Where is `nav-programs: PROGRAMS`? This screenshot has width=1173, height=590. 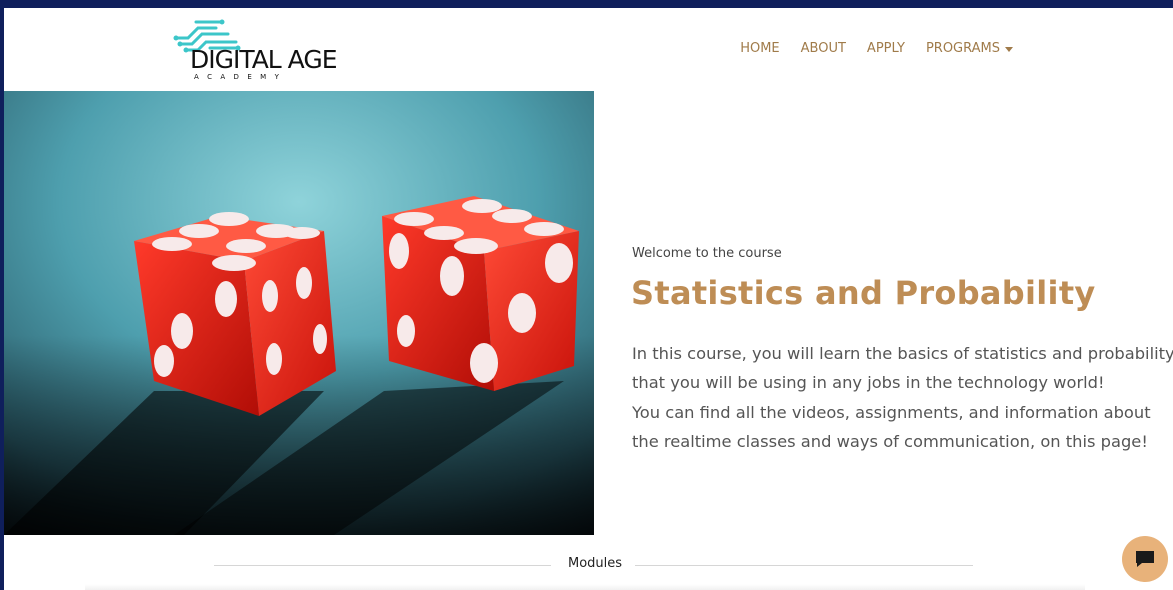 nav-programs: PROGRAMS is located at coordinates (969, 49).